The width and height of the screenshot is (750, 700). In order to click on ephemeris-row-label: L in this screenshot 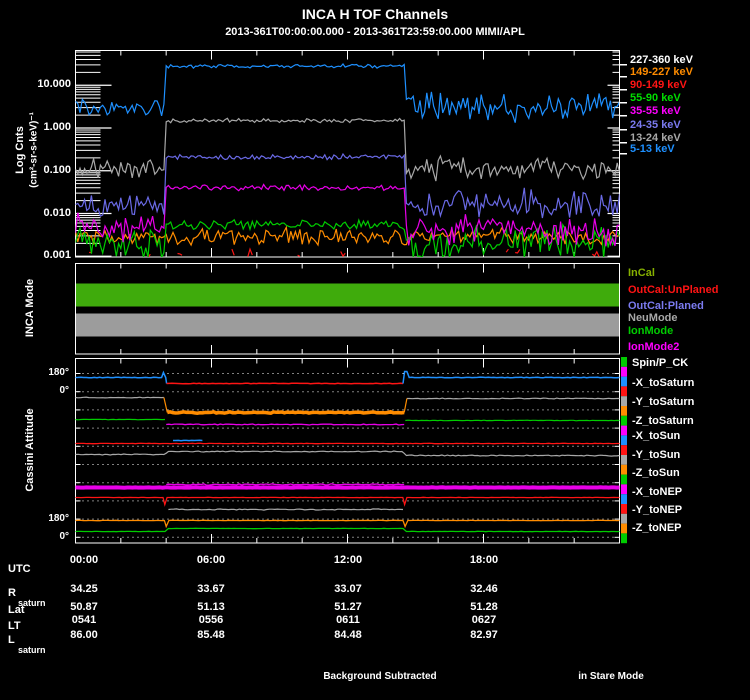, I will do `click(11, 640)`.